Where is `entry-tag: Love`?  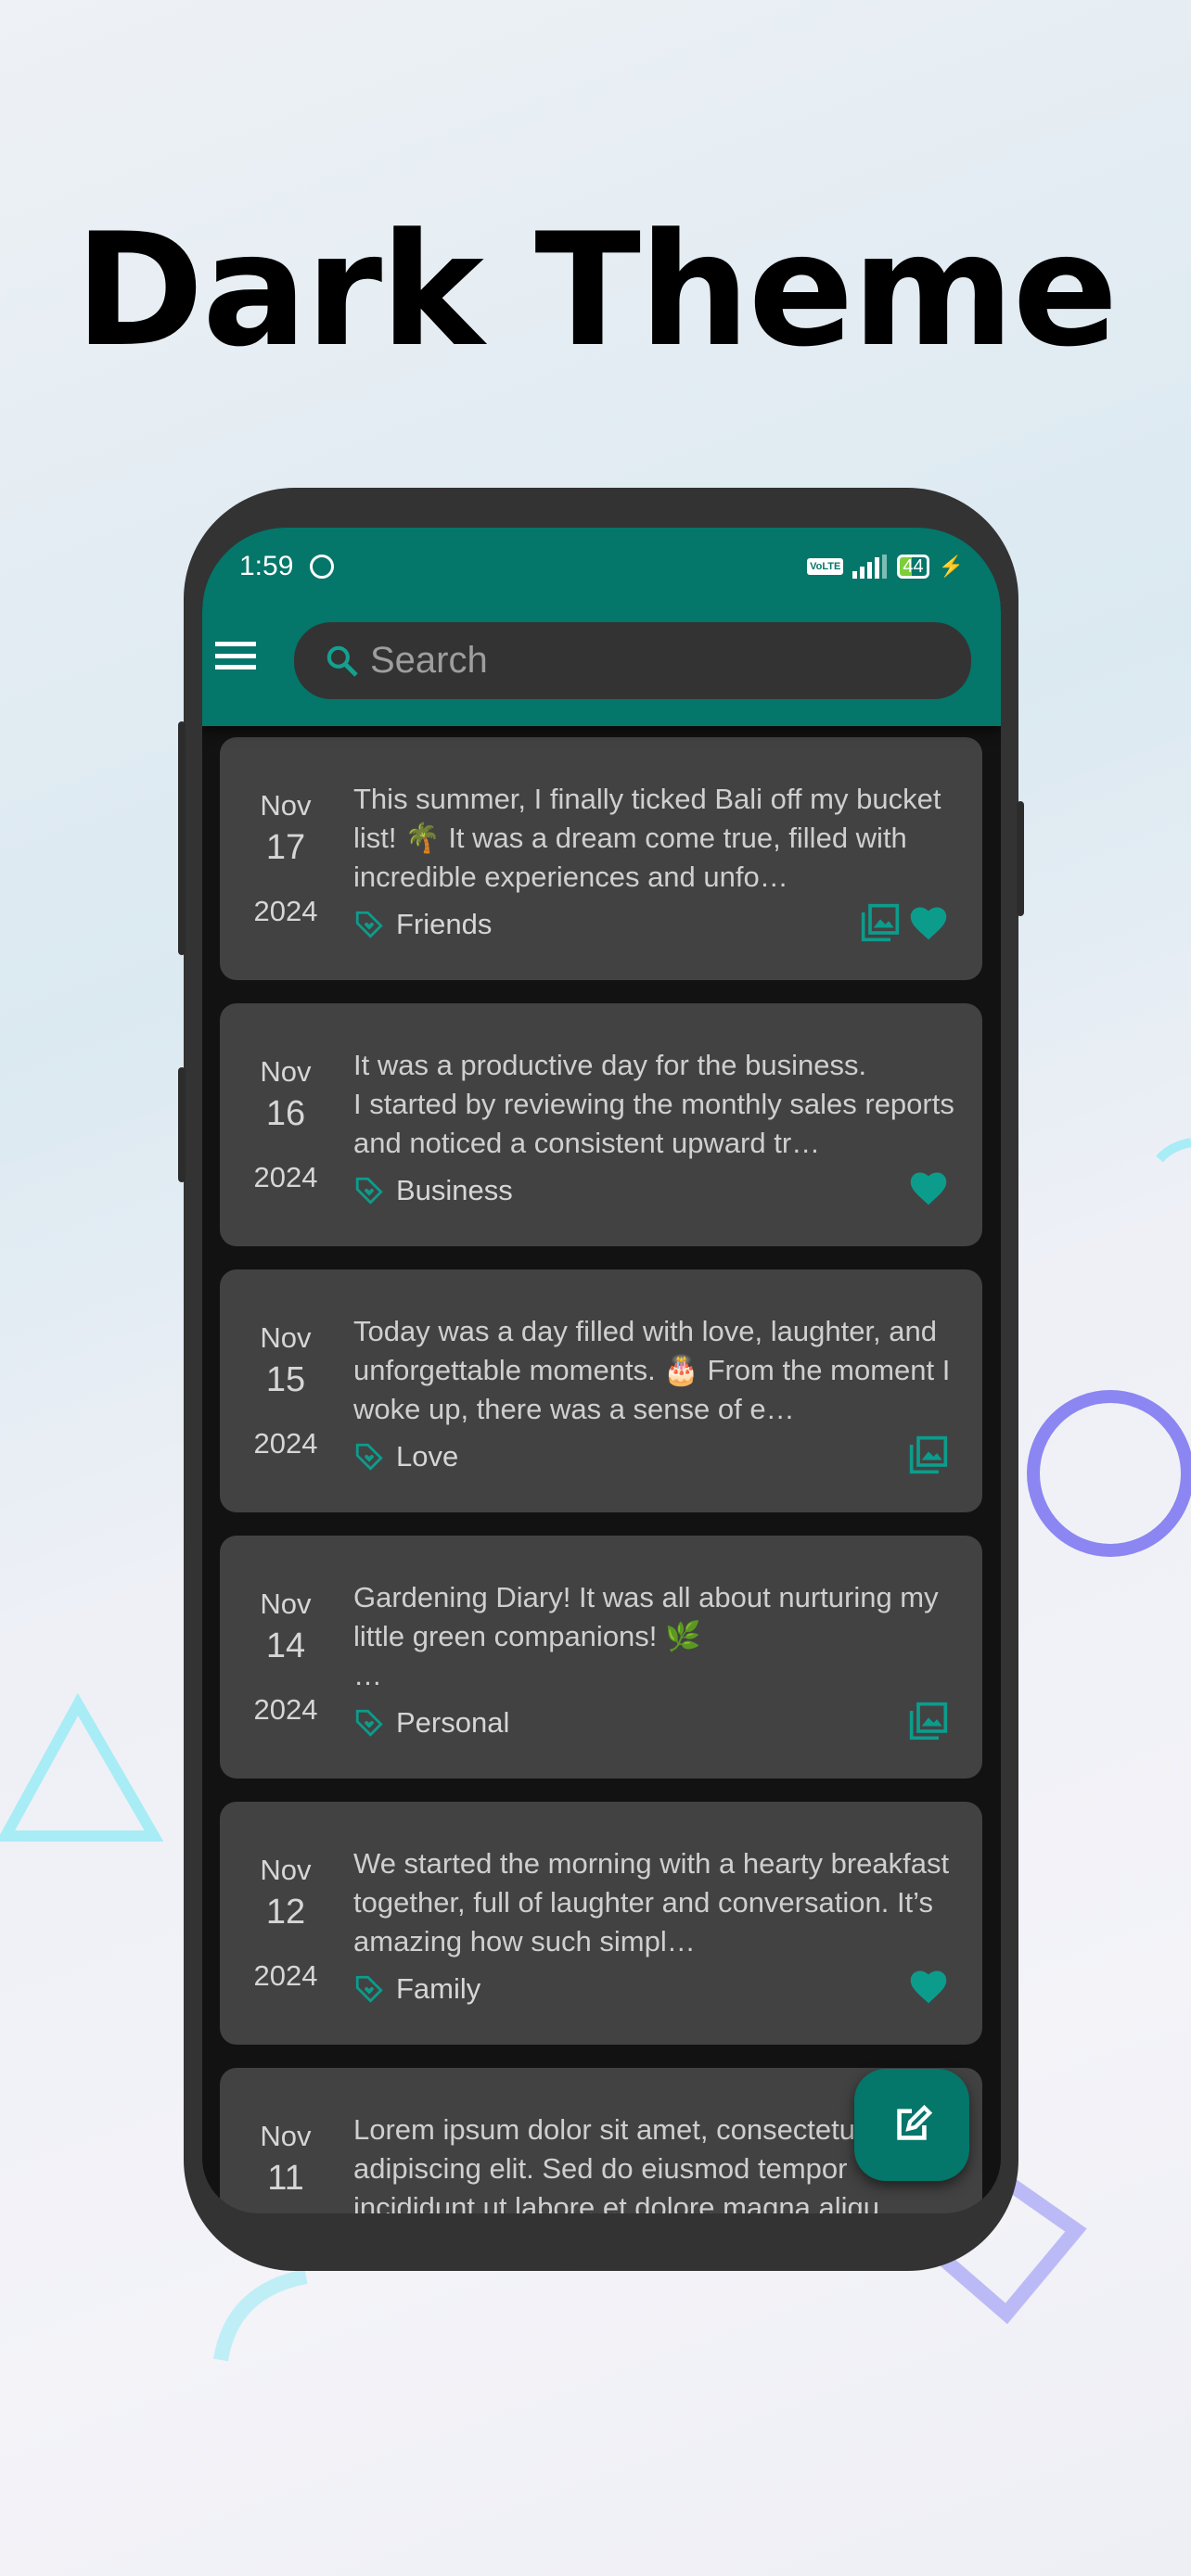 entry-tag: Love is located at coordinates (405, 1457).